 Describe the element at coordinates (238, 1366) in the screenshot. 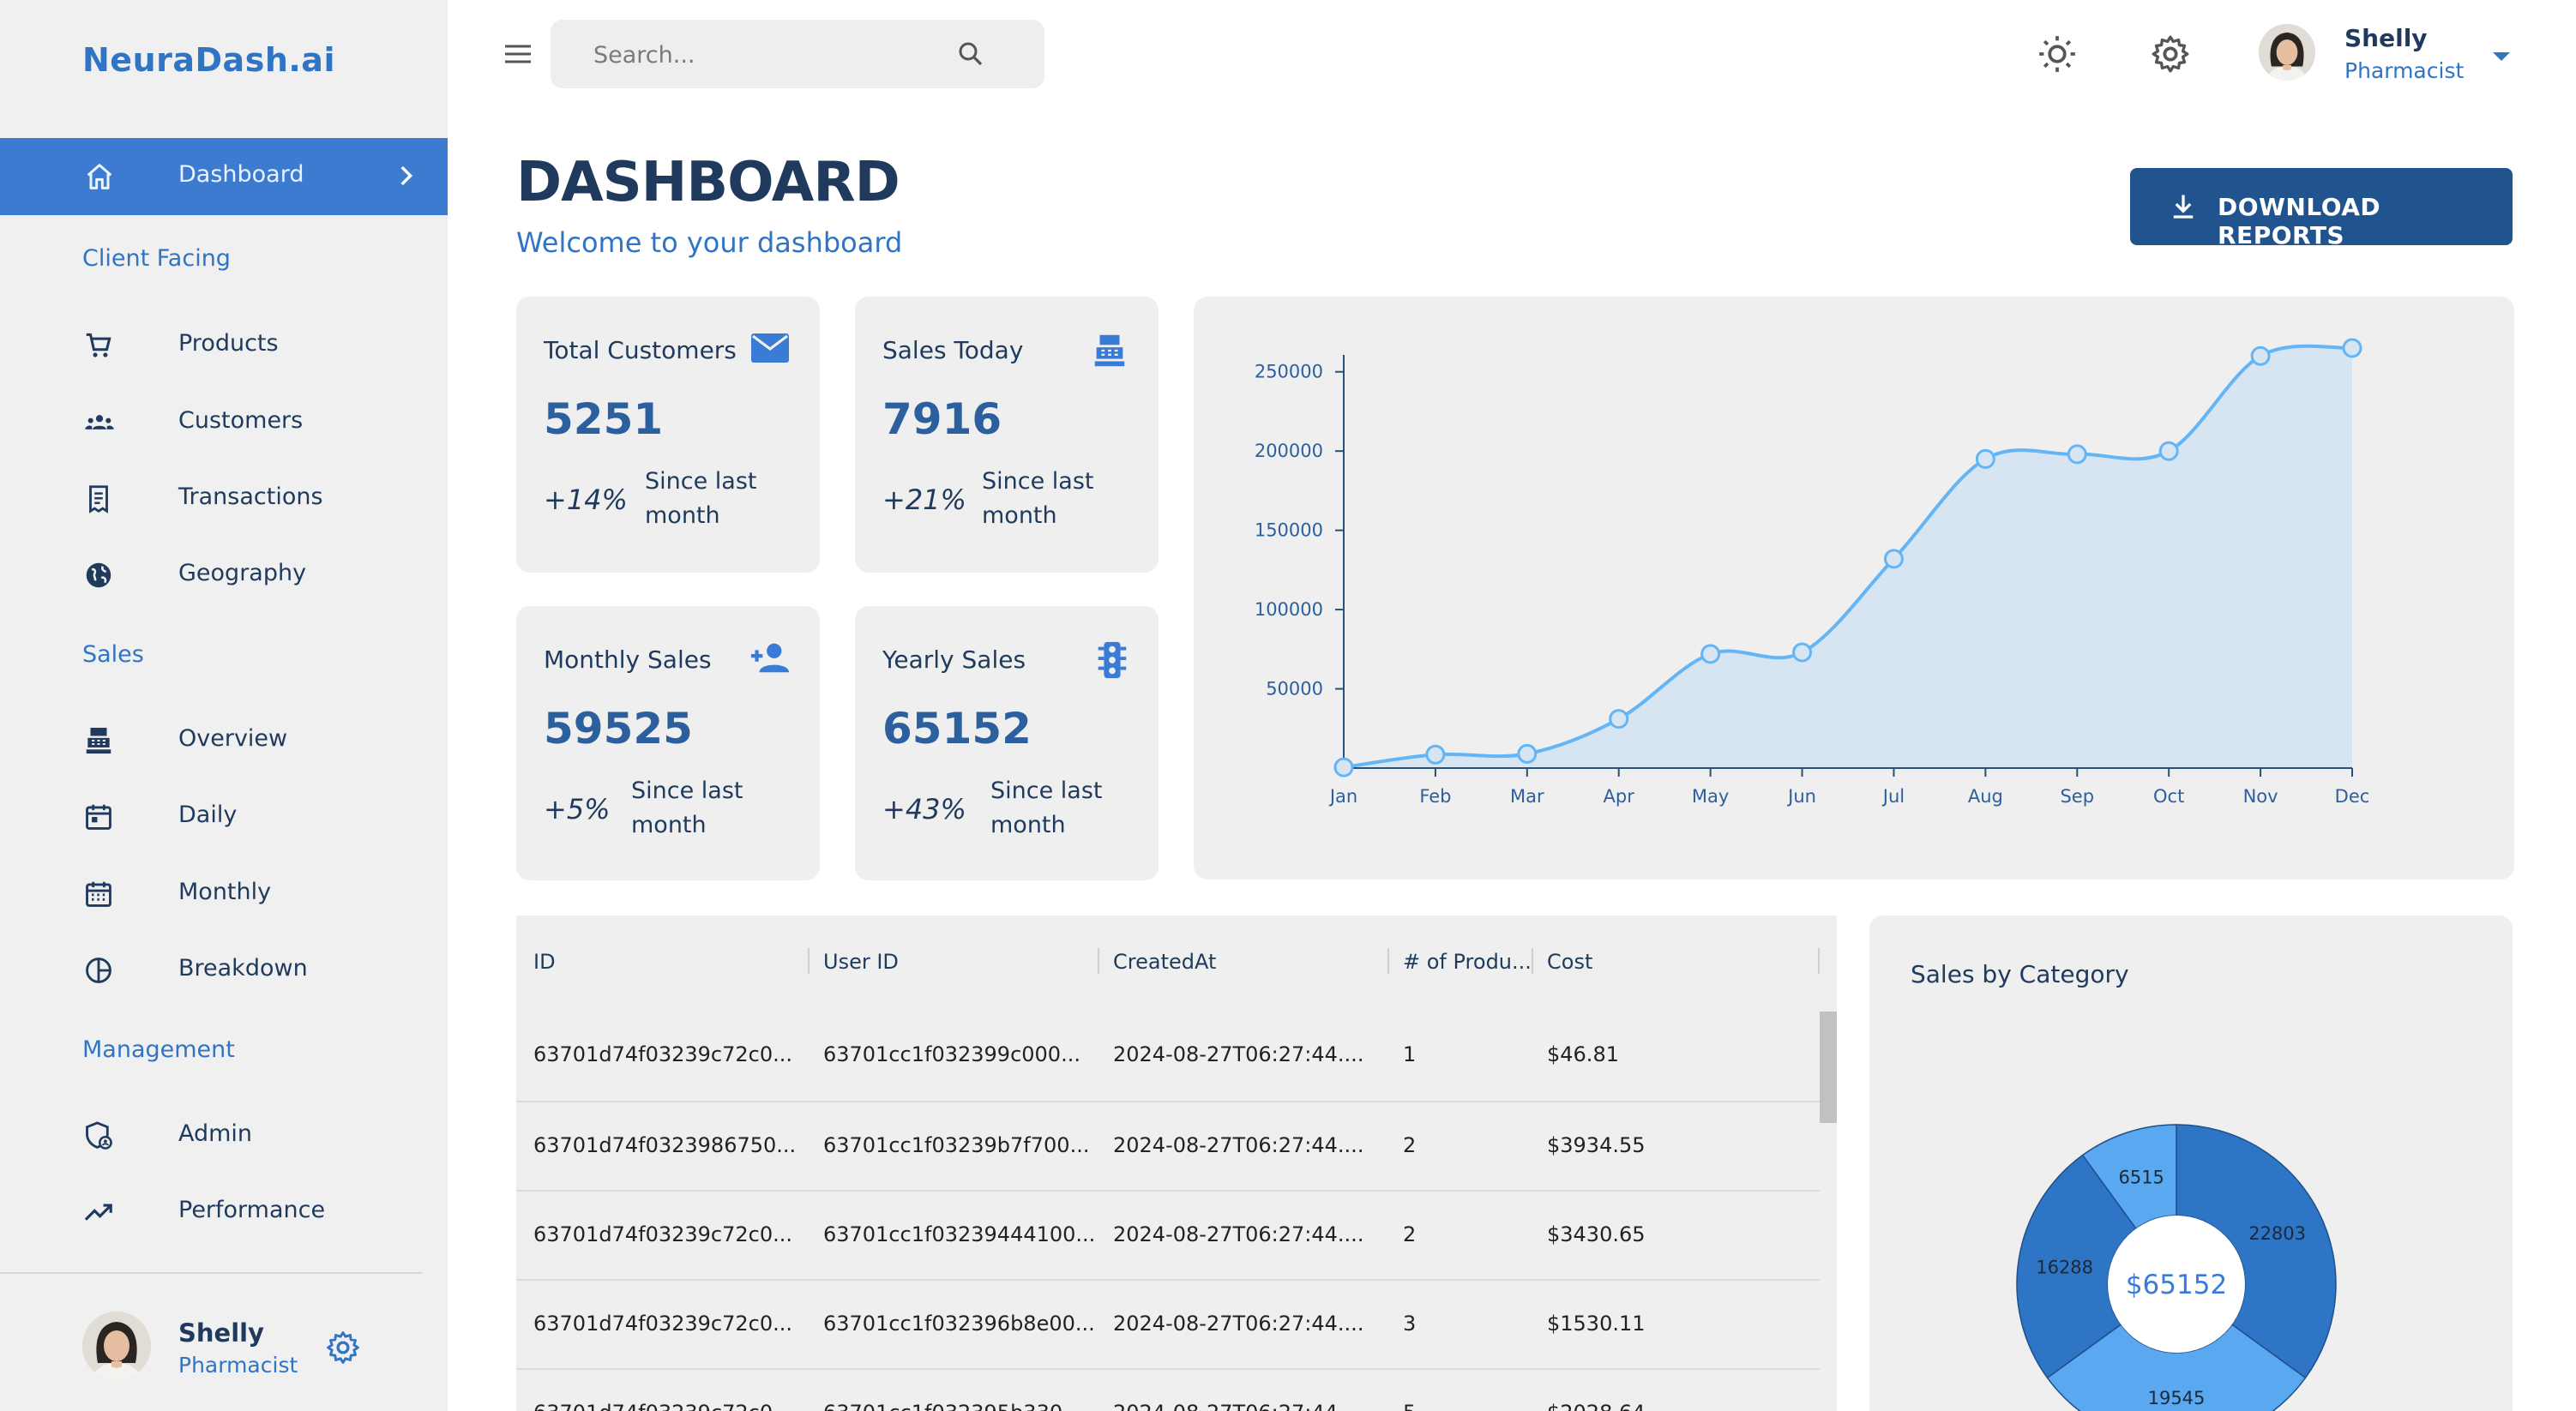

I see `sidebar-user-role: Pharmacist` at that location.